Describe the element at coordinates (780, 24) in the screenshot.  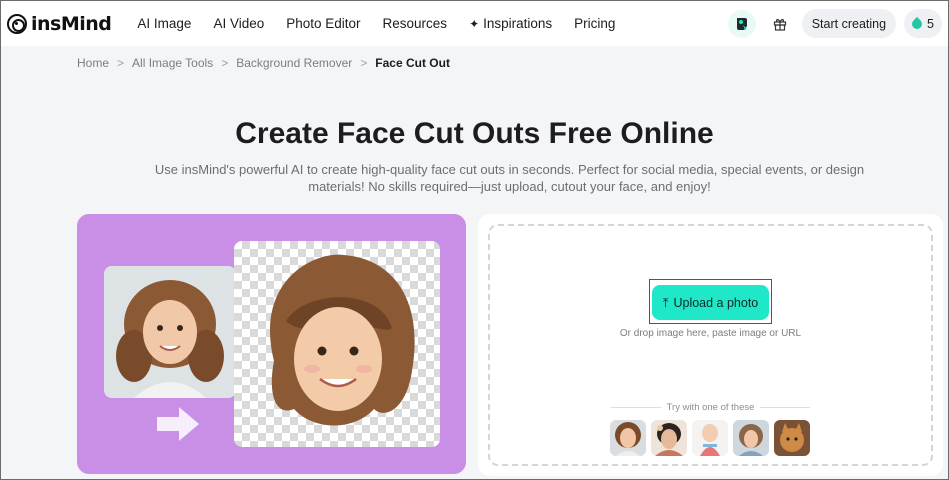
I see `gift-icon` at that location.